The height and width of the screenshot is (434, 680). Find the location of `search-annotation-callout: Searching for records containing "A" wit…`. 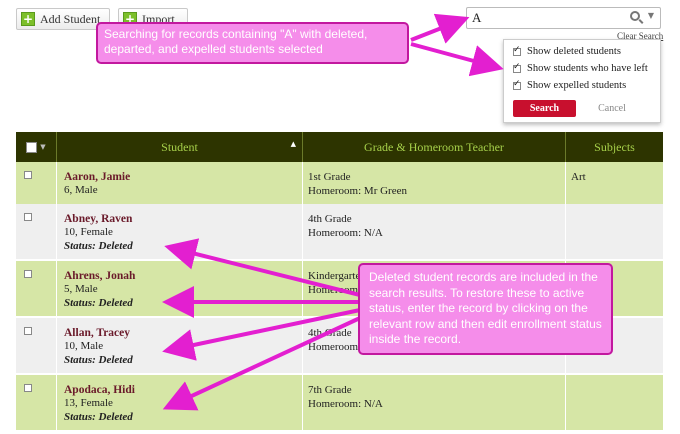

search-annotation-callout: Searching for records containing "A" wit… is located at coordinates (252, 43).